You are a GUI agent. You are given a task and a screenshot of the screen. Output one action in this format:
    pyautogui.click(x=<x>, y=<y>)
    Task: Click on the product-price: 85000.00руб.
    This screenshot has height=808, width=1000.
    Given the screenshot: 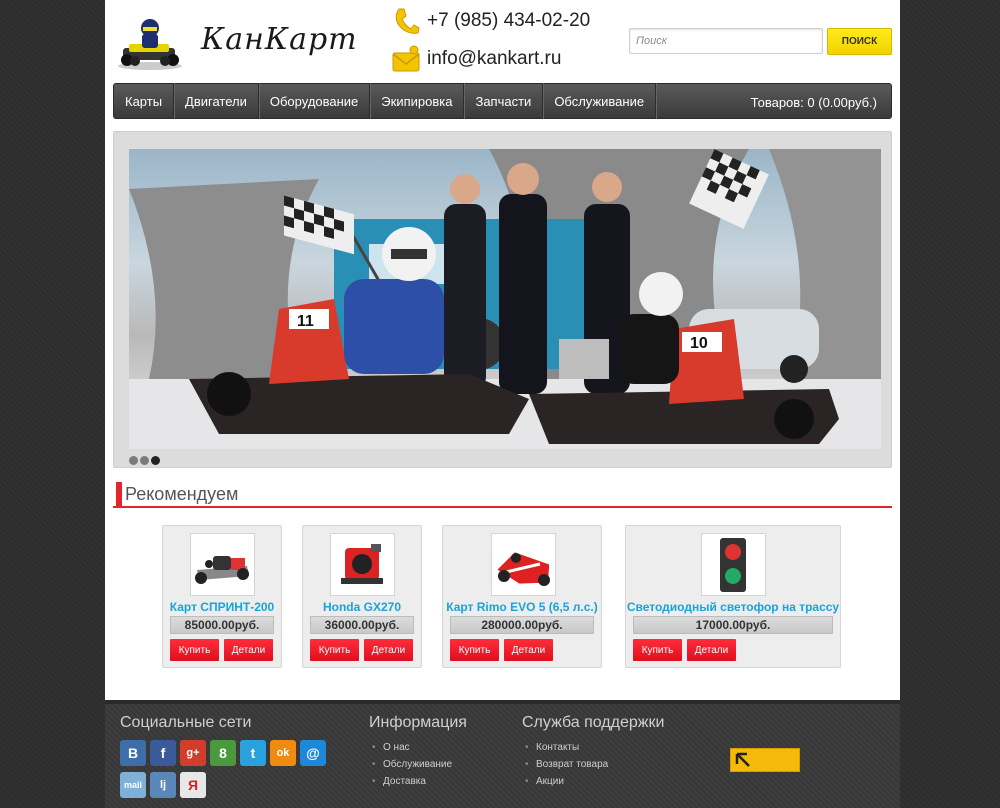 What is the action you would take?
    pyautogui.click(x=222, y=625)
    